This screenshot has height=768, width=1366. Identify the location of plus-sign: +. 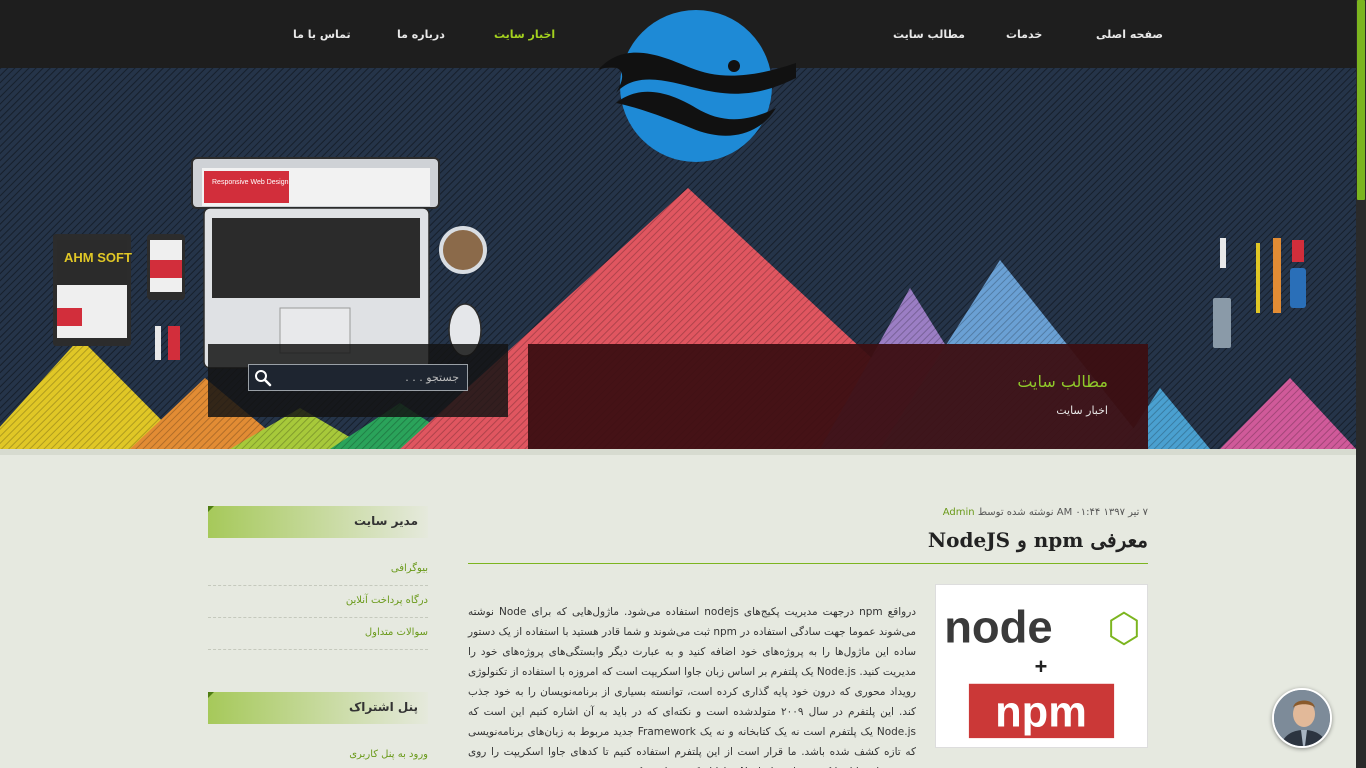
(1041, 666).